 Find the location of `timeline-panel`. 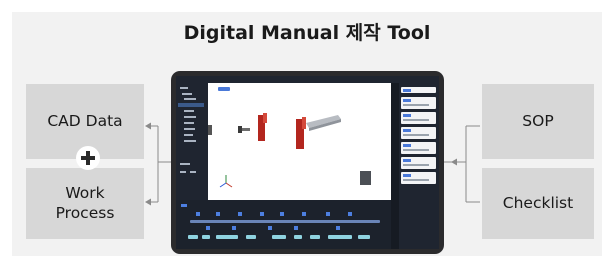

timeline-panel is located at coordinates (283, 224).